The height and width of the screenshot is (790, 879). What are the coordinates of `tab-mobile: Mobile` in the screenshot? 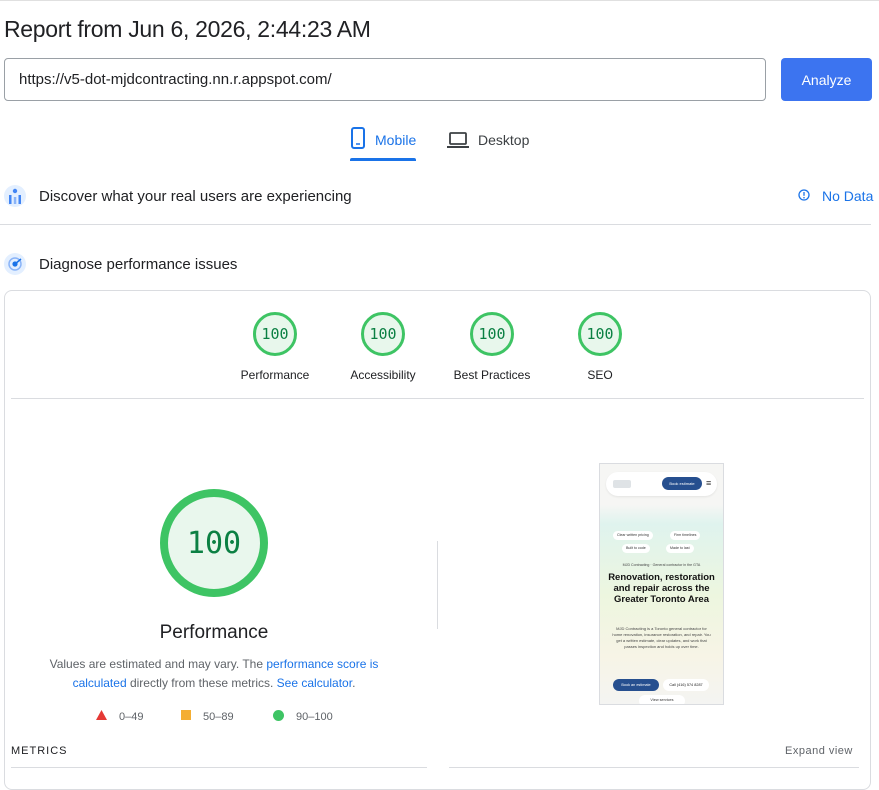 It's located at (383, 144).